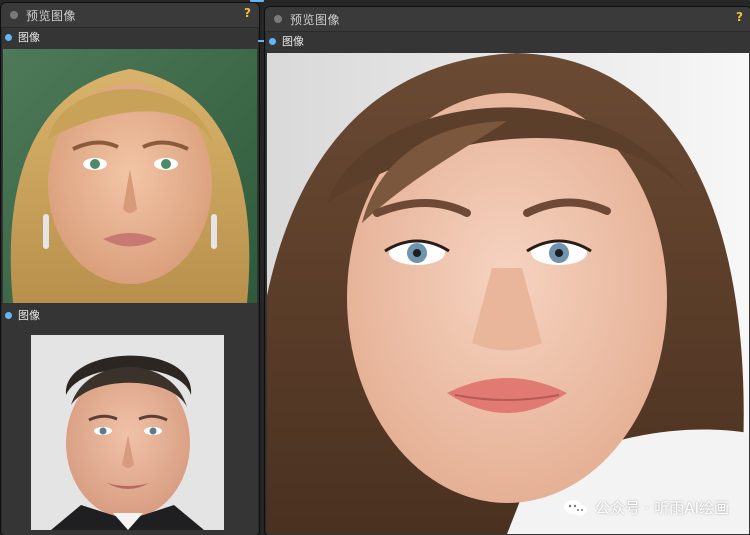 Image resolution: width=750 pixels, height=535 pixels. I want to click on input-slot-image-1: 图像, so click(130, 37).